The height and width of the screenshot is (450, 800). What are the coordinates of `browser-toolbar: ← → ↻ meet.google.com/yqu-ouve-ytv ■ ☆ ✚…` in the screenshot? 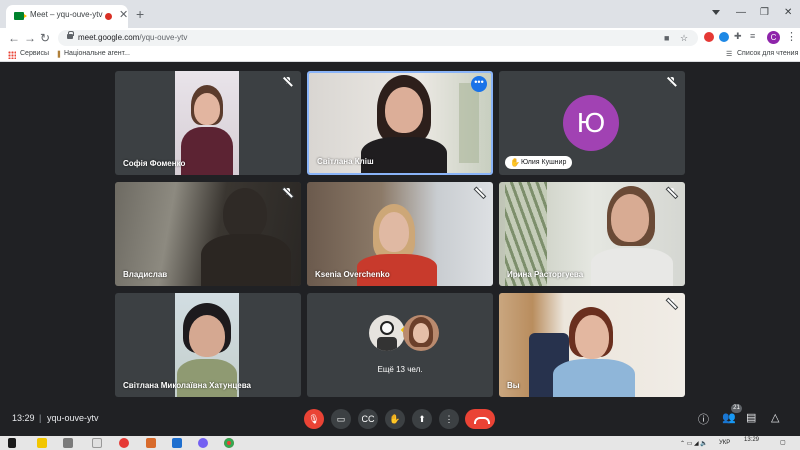 It's located at (400, 38).